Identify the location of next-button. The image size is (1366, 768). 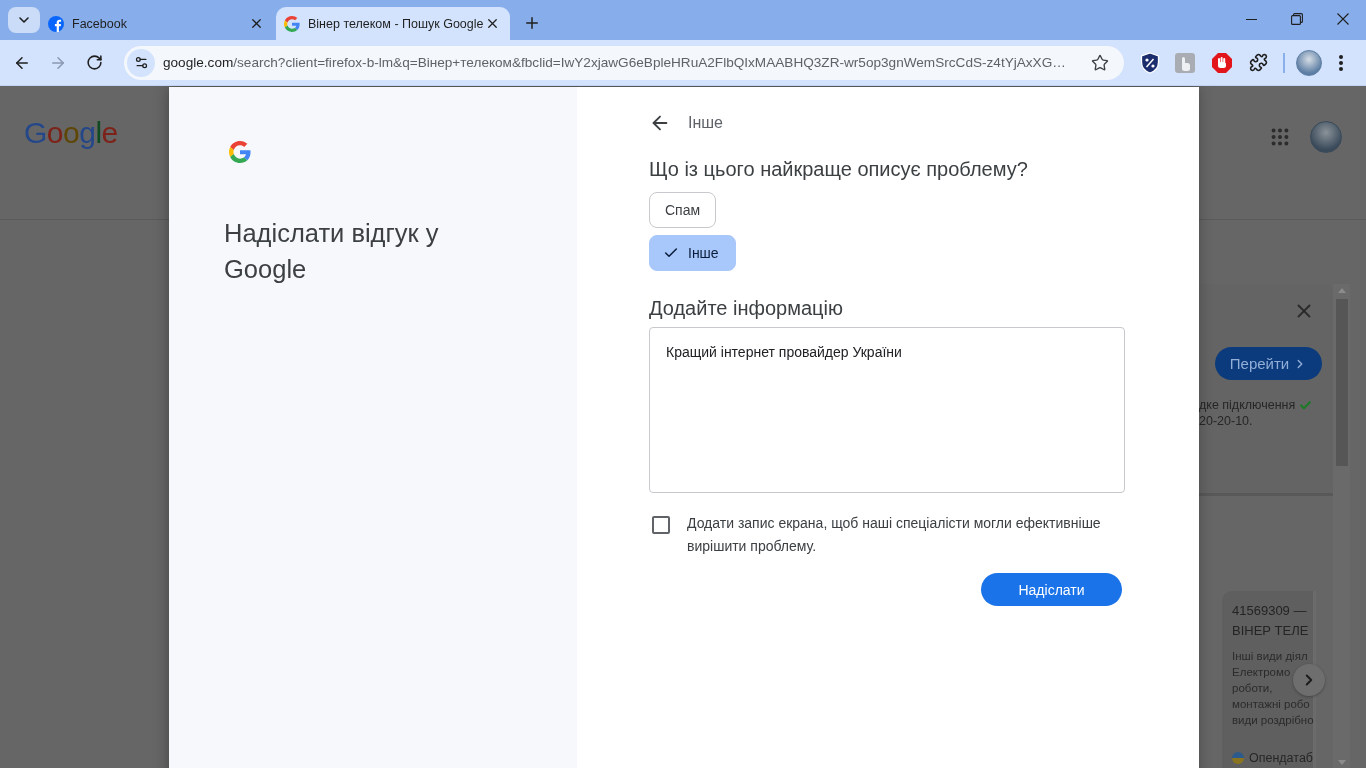
(1309, 680).